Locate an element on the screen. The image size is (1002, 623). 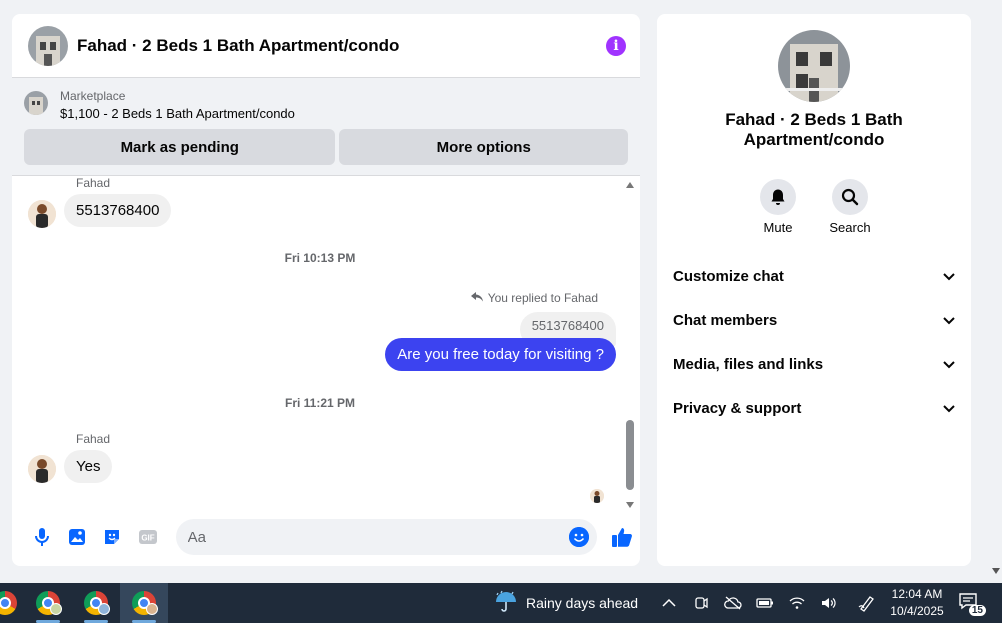
microphone-icon is located at coordinates (41, 537).